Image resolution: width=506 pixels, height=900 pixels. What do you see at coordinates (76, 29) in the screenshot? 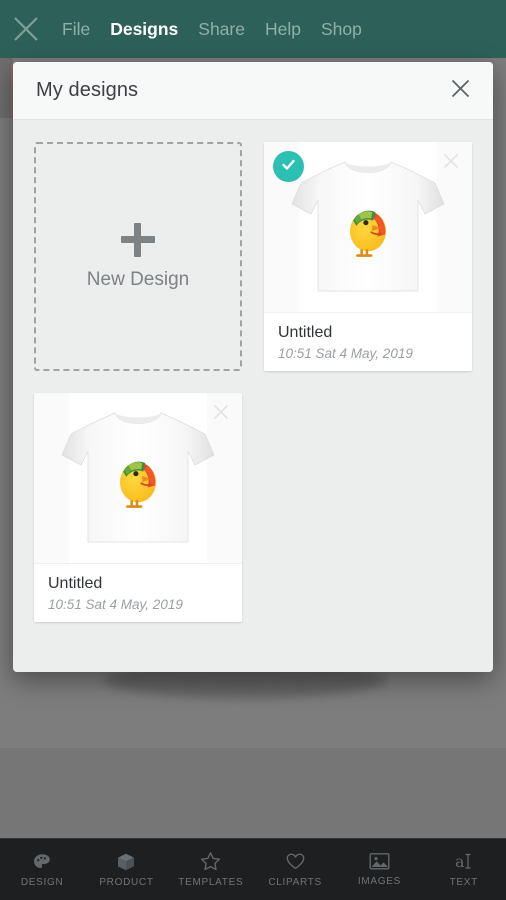
I see `menu-item-file: File` at bounding box center [76, 29].